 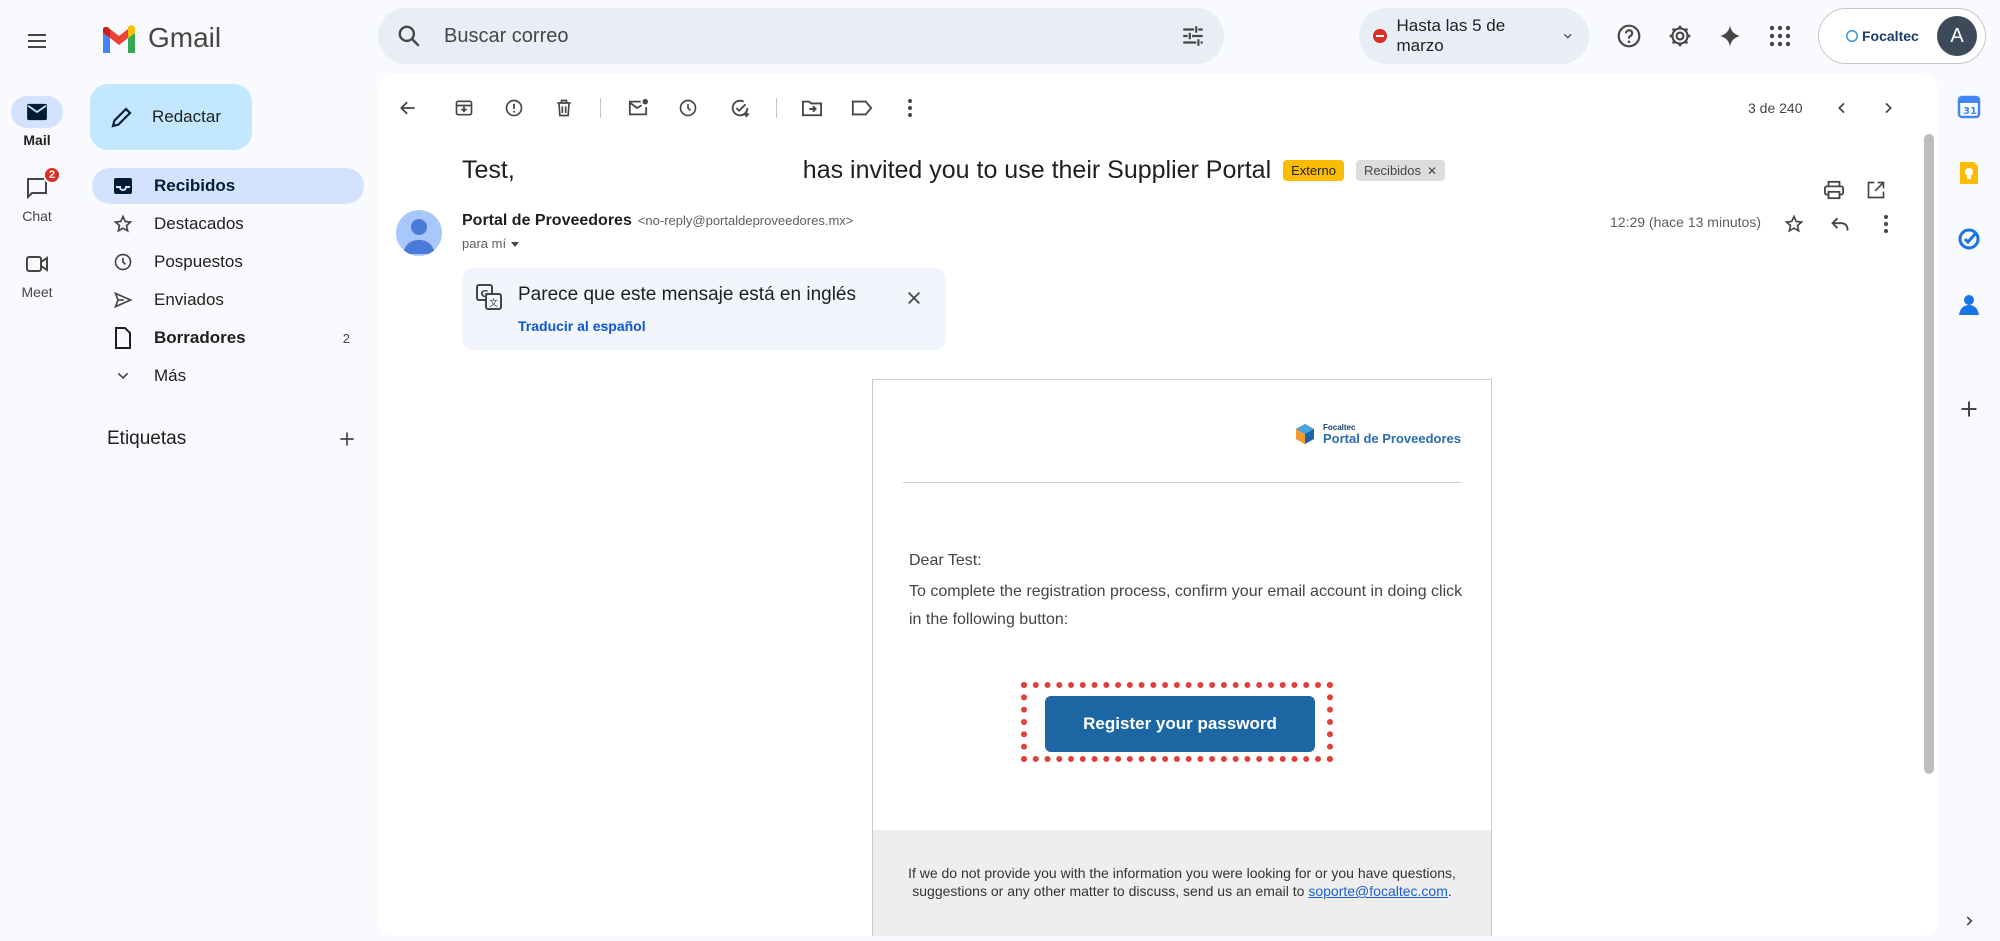 I want to click on message-more-button, so click(x=1886, y=224).